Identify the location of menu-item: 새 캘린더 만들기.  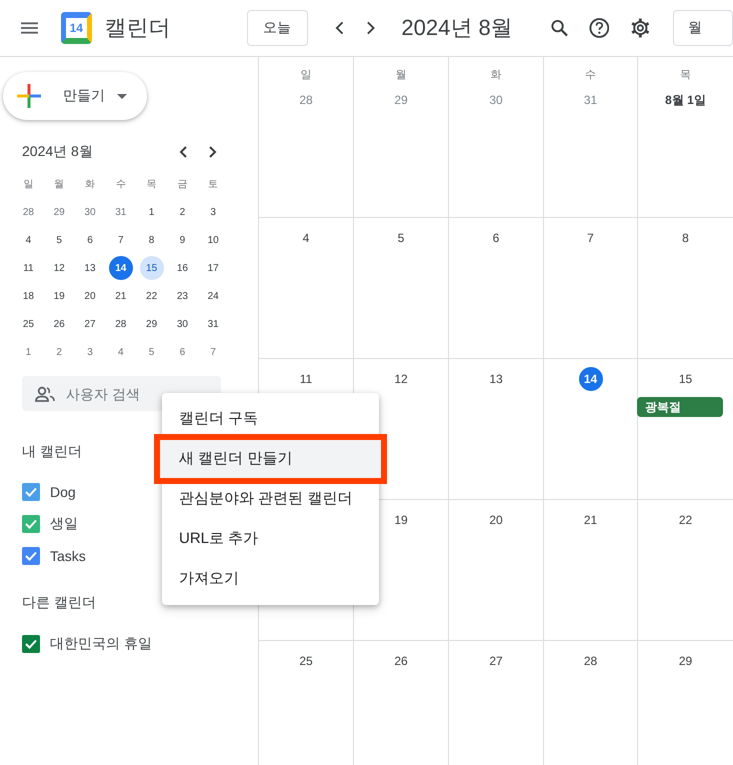
(270, 459).